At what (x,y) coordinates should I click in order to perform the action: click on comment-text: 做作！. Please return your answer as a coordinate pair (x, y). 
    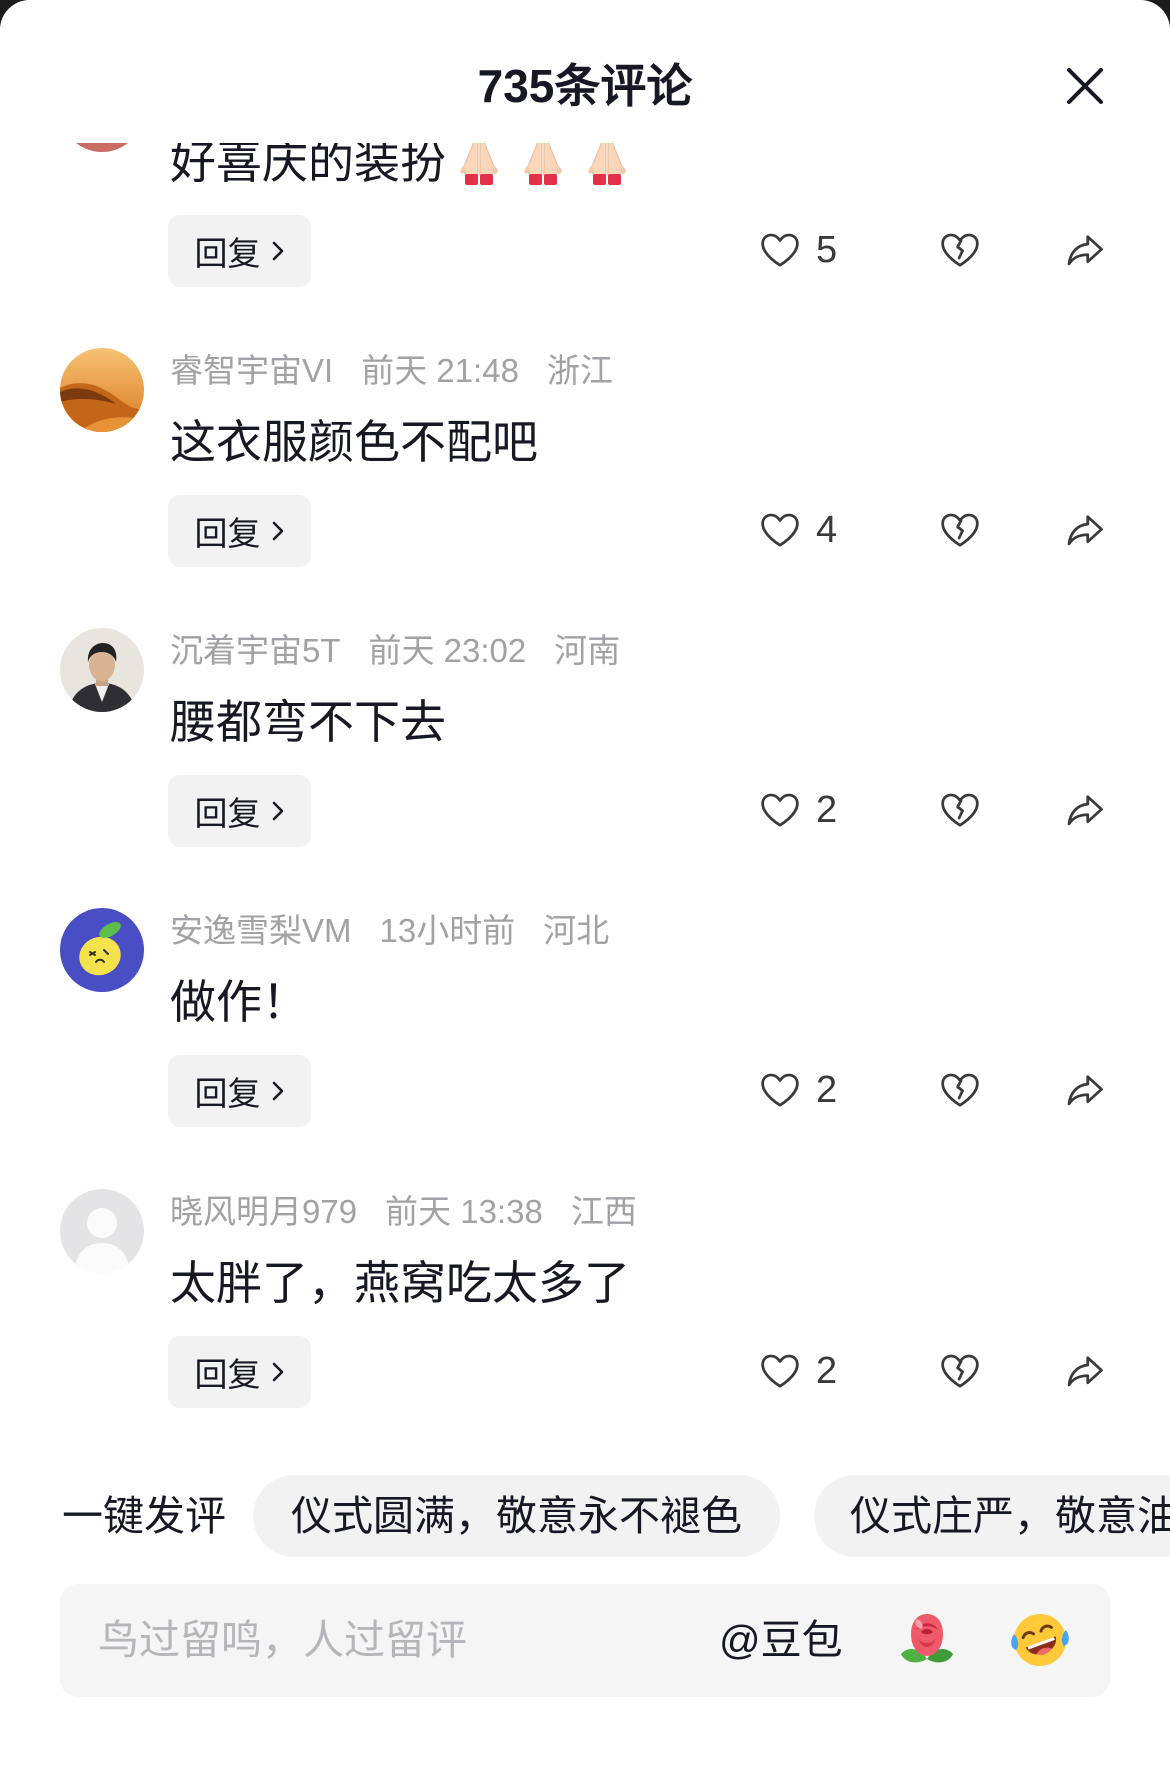
    Looking at the image, I should click on (239, 1002).